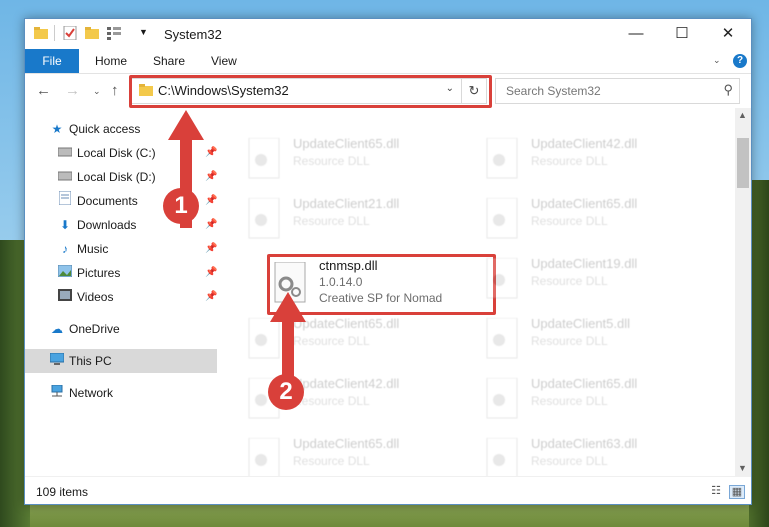 The width and height of the screenshot is (769, 527). What do you see at coordinates (309, 91) in the screenshot?
I see `address-bar: C:\Windows\System32 ⌄` at bounding box center [309, 91].